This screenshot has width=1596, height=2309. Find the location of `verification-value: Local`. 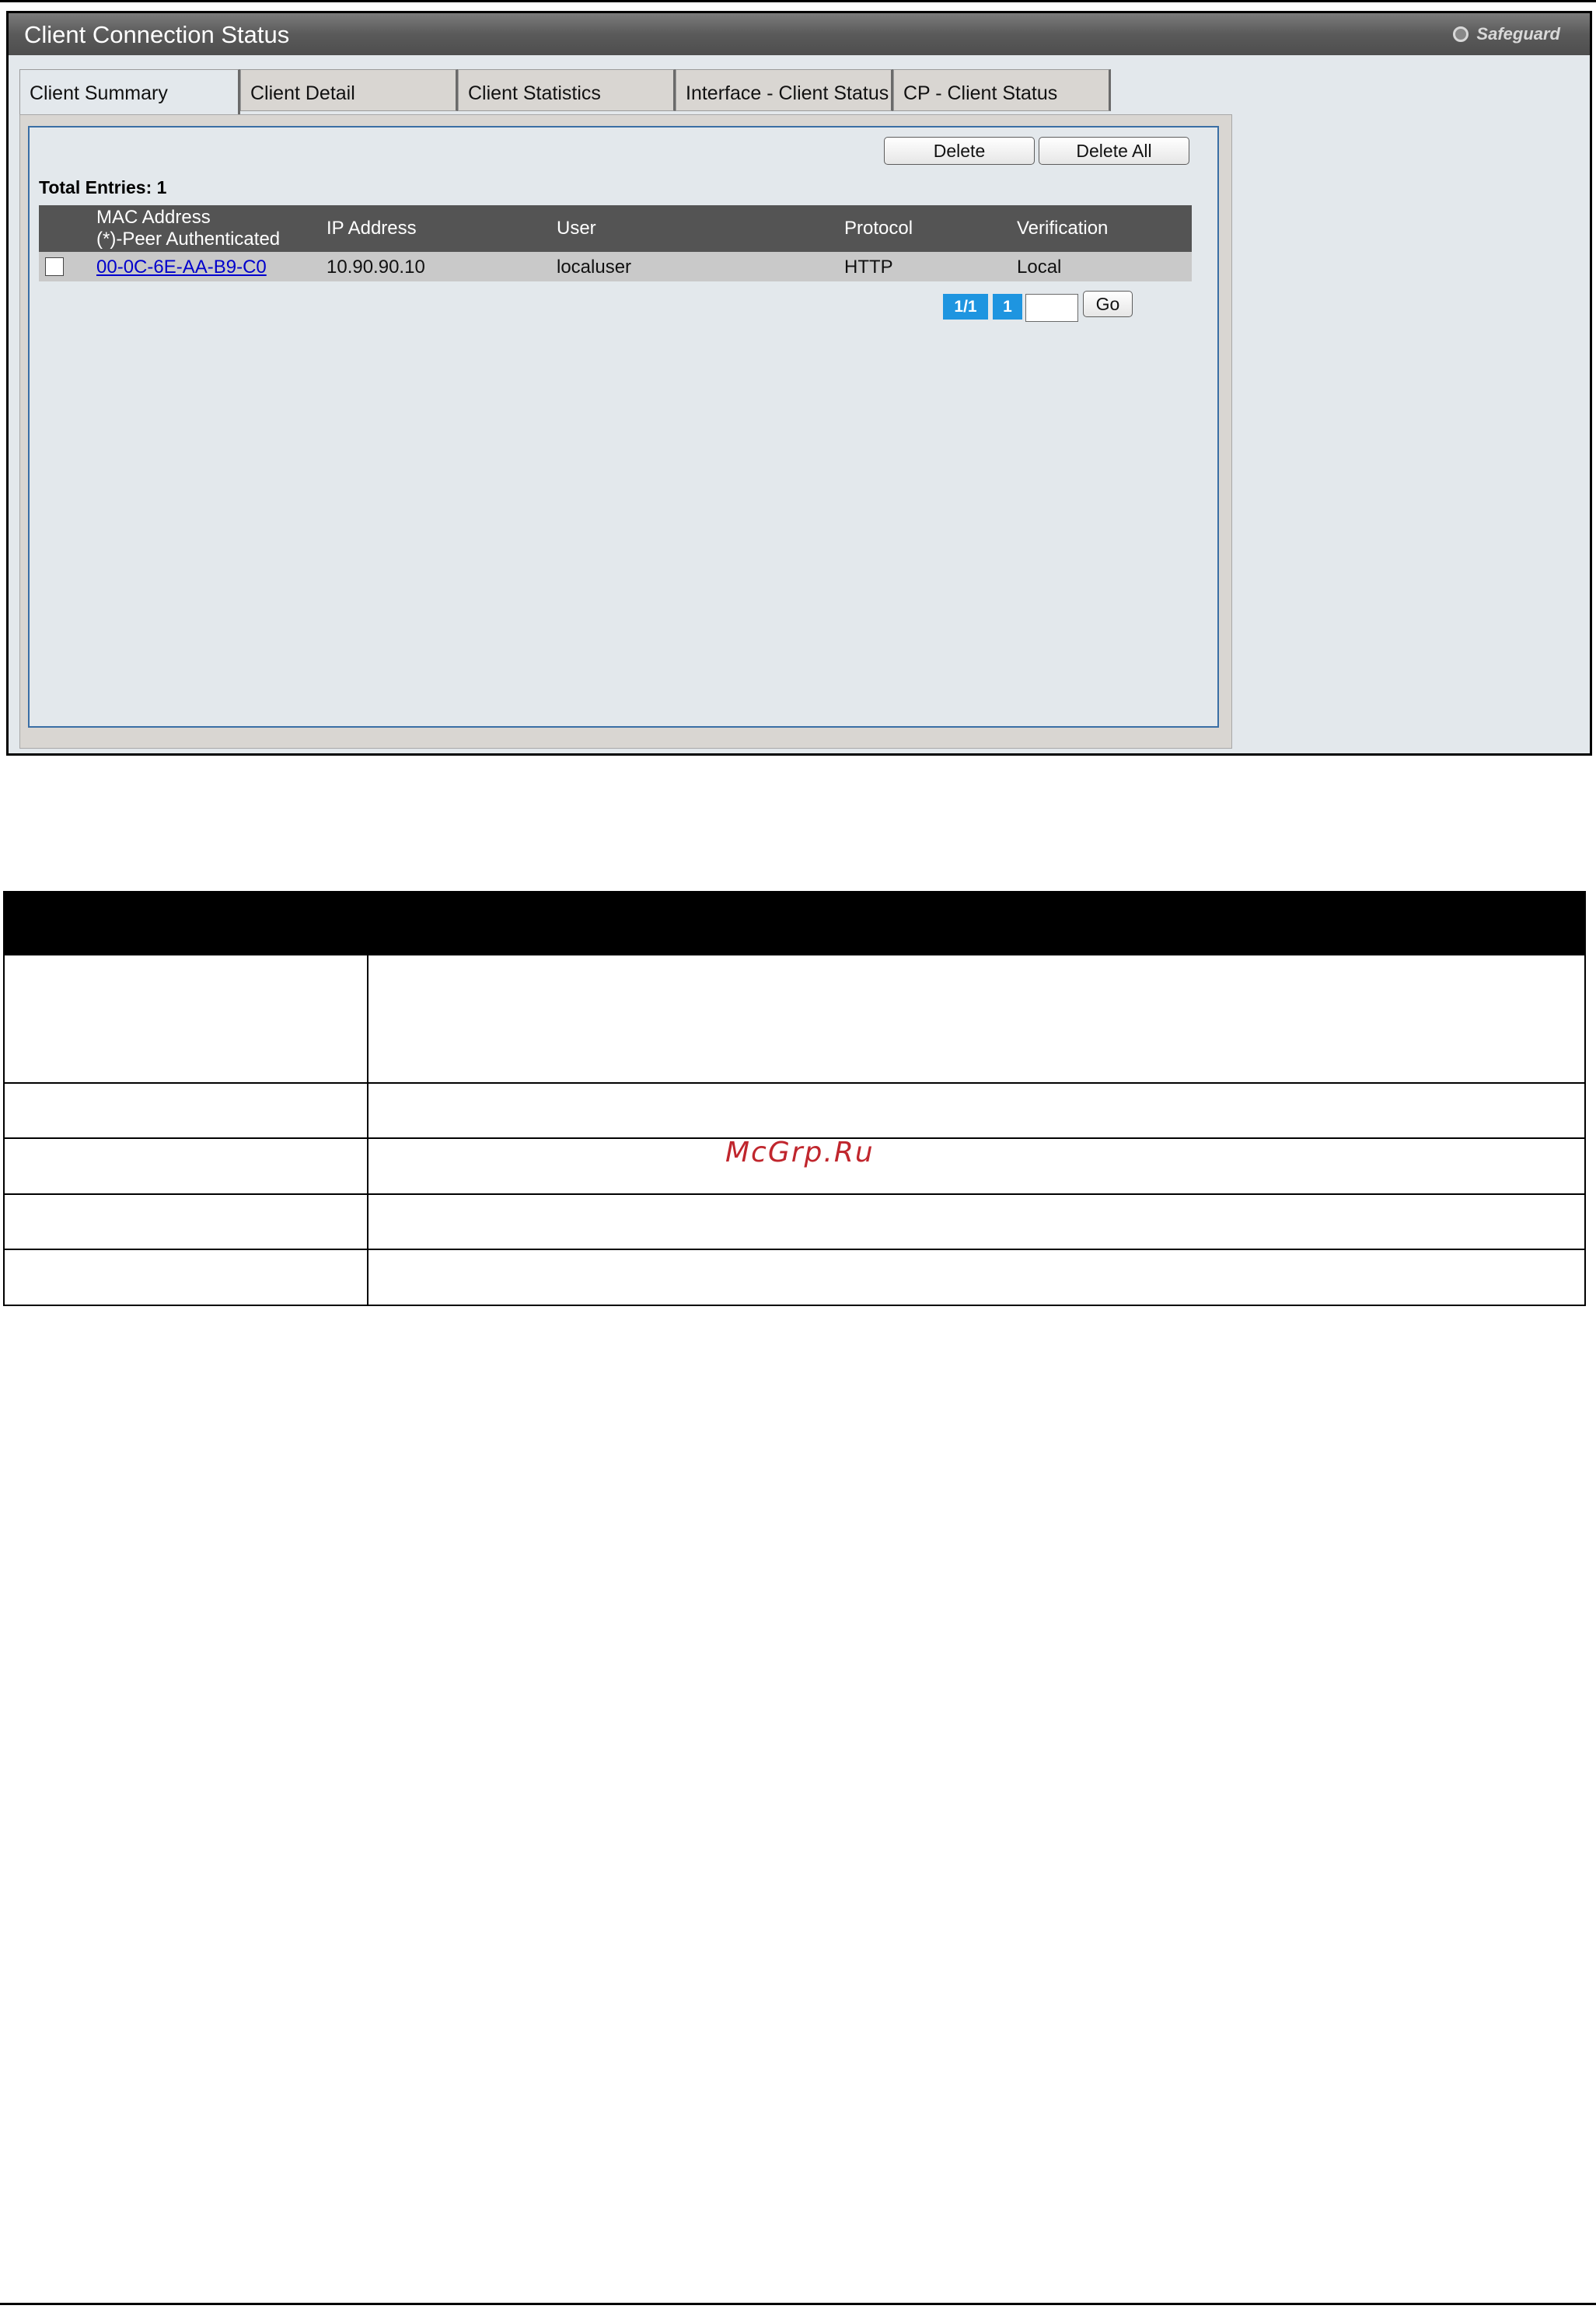

verification-value: Local is located at coordinates (1039, 268).